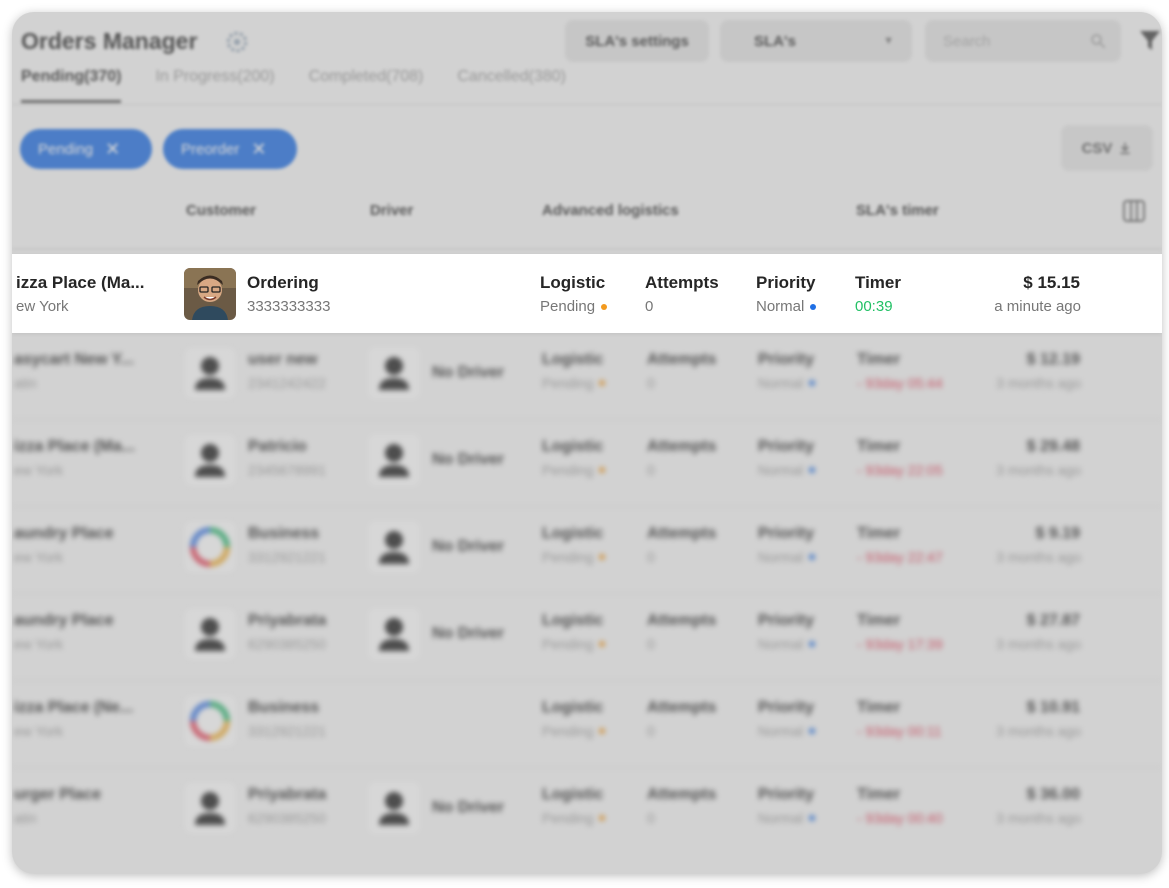  I want to click on customer-name: Ordering, so click(283, 282).